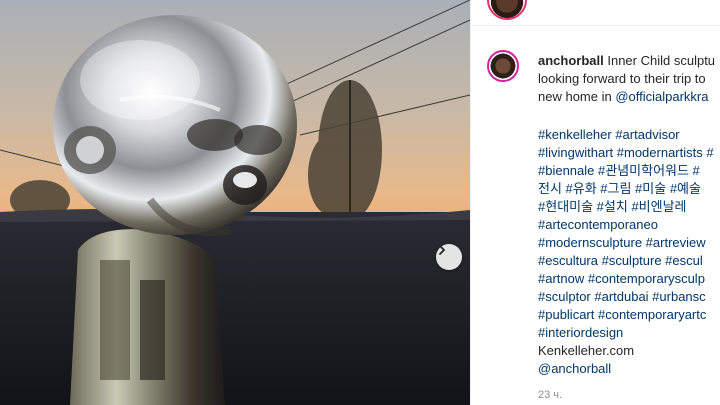  What do you see at coordinates (629, 207) in the screenshot?
I see `hashtag-line: #현대미술 #설치 #비엔날레` at bounding box center [629, 207].